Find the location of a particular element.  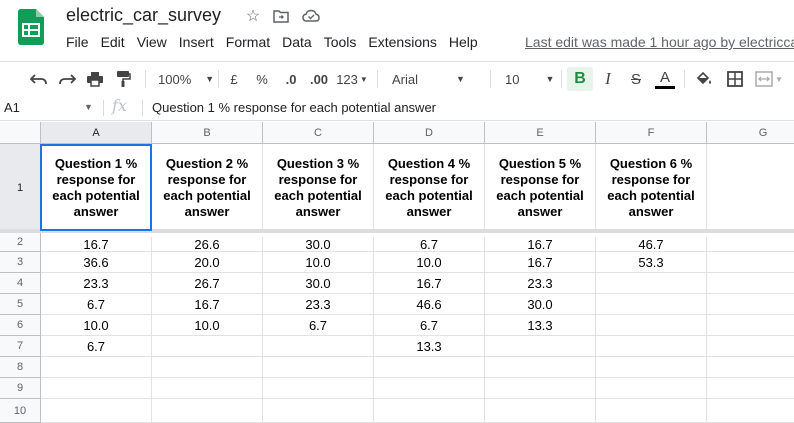

cell-d7: 13.3 is located at coordinates (429, 346).